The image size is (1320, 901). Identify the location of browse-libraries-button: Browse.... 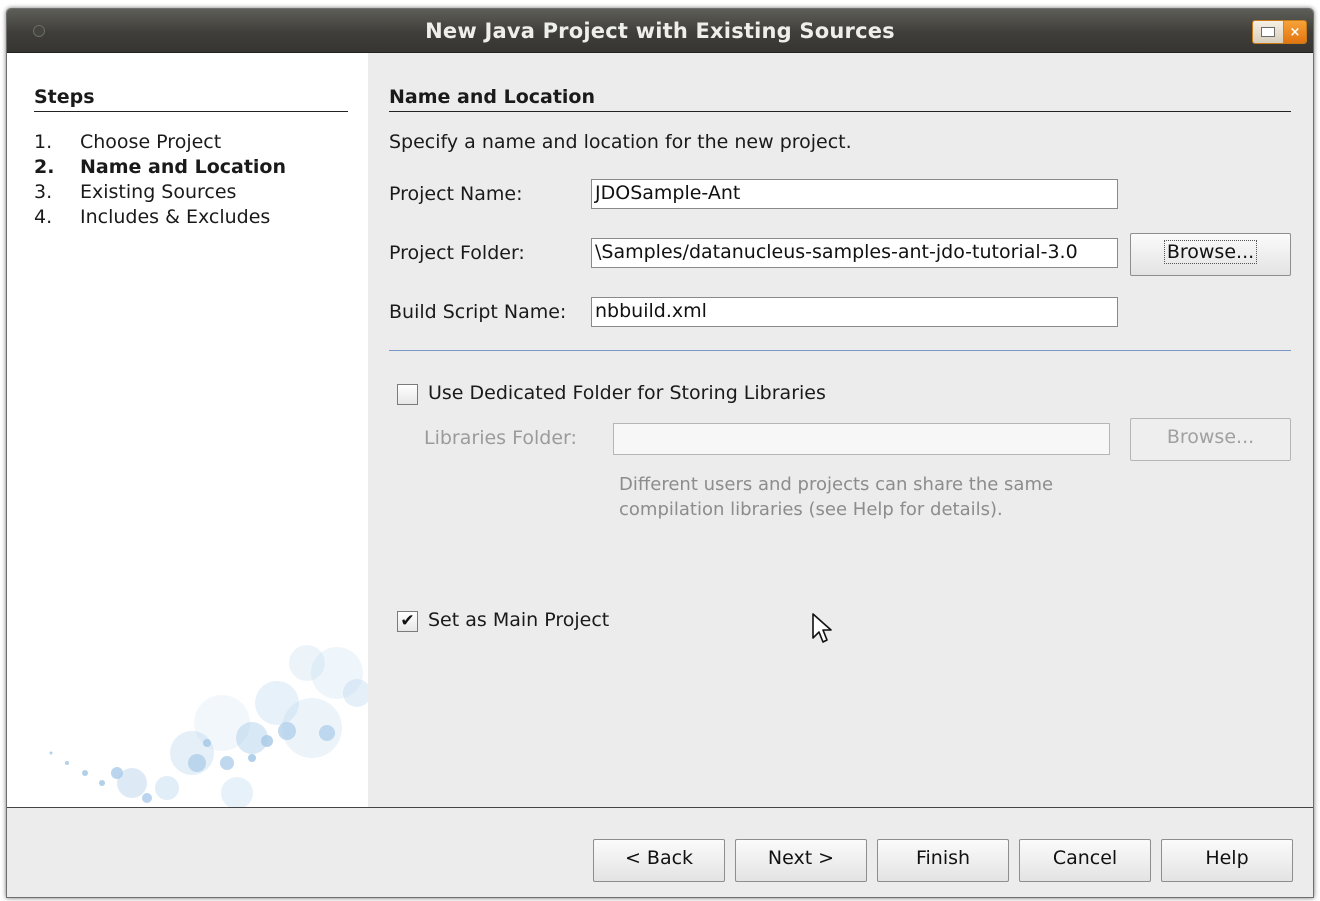
(1210, 439).